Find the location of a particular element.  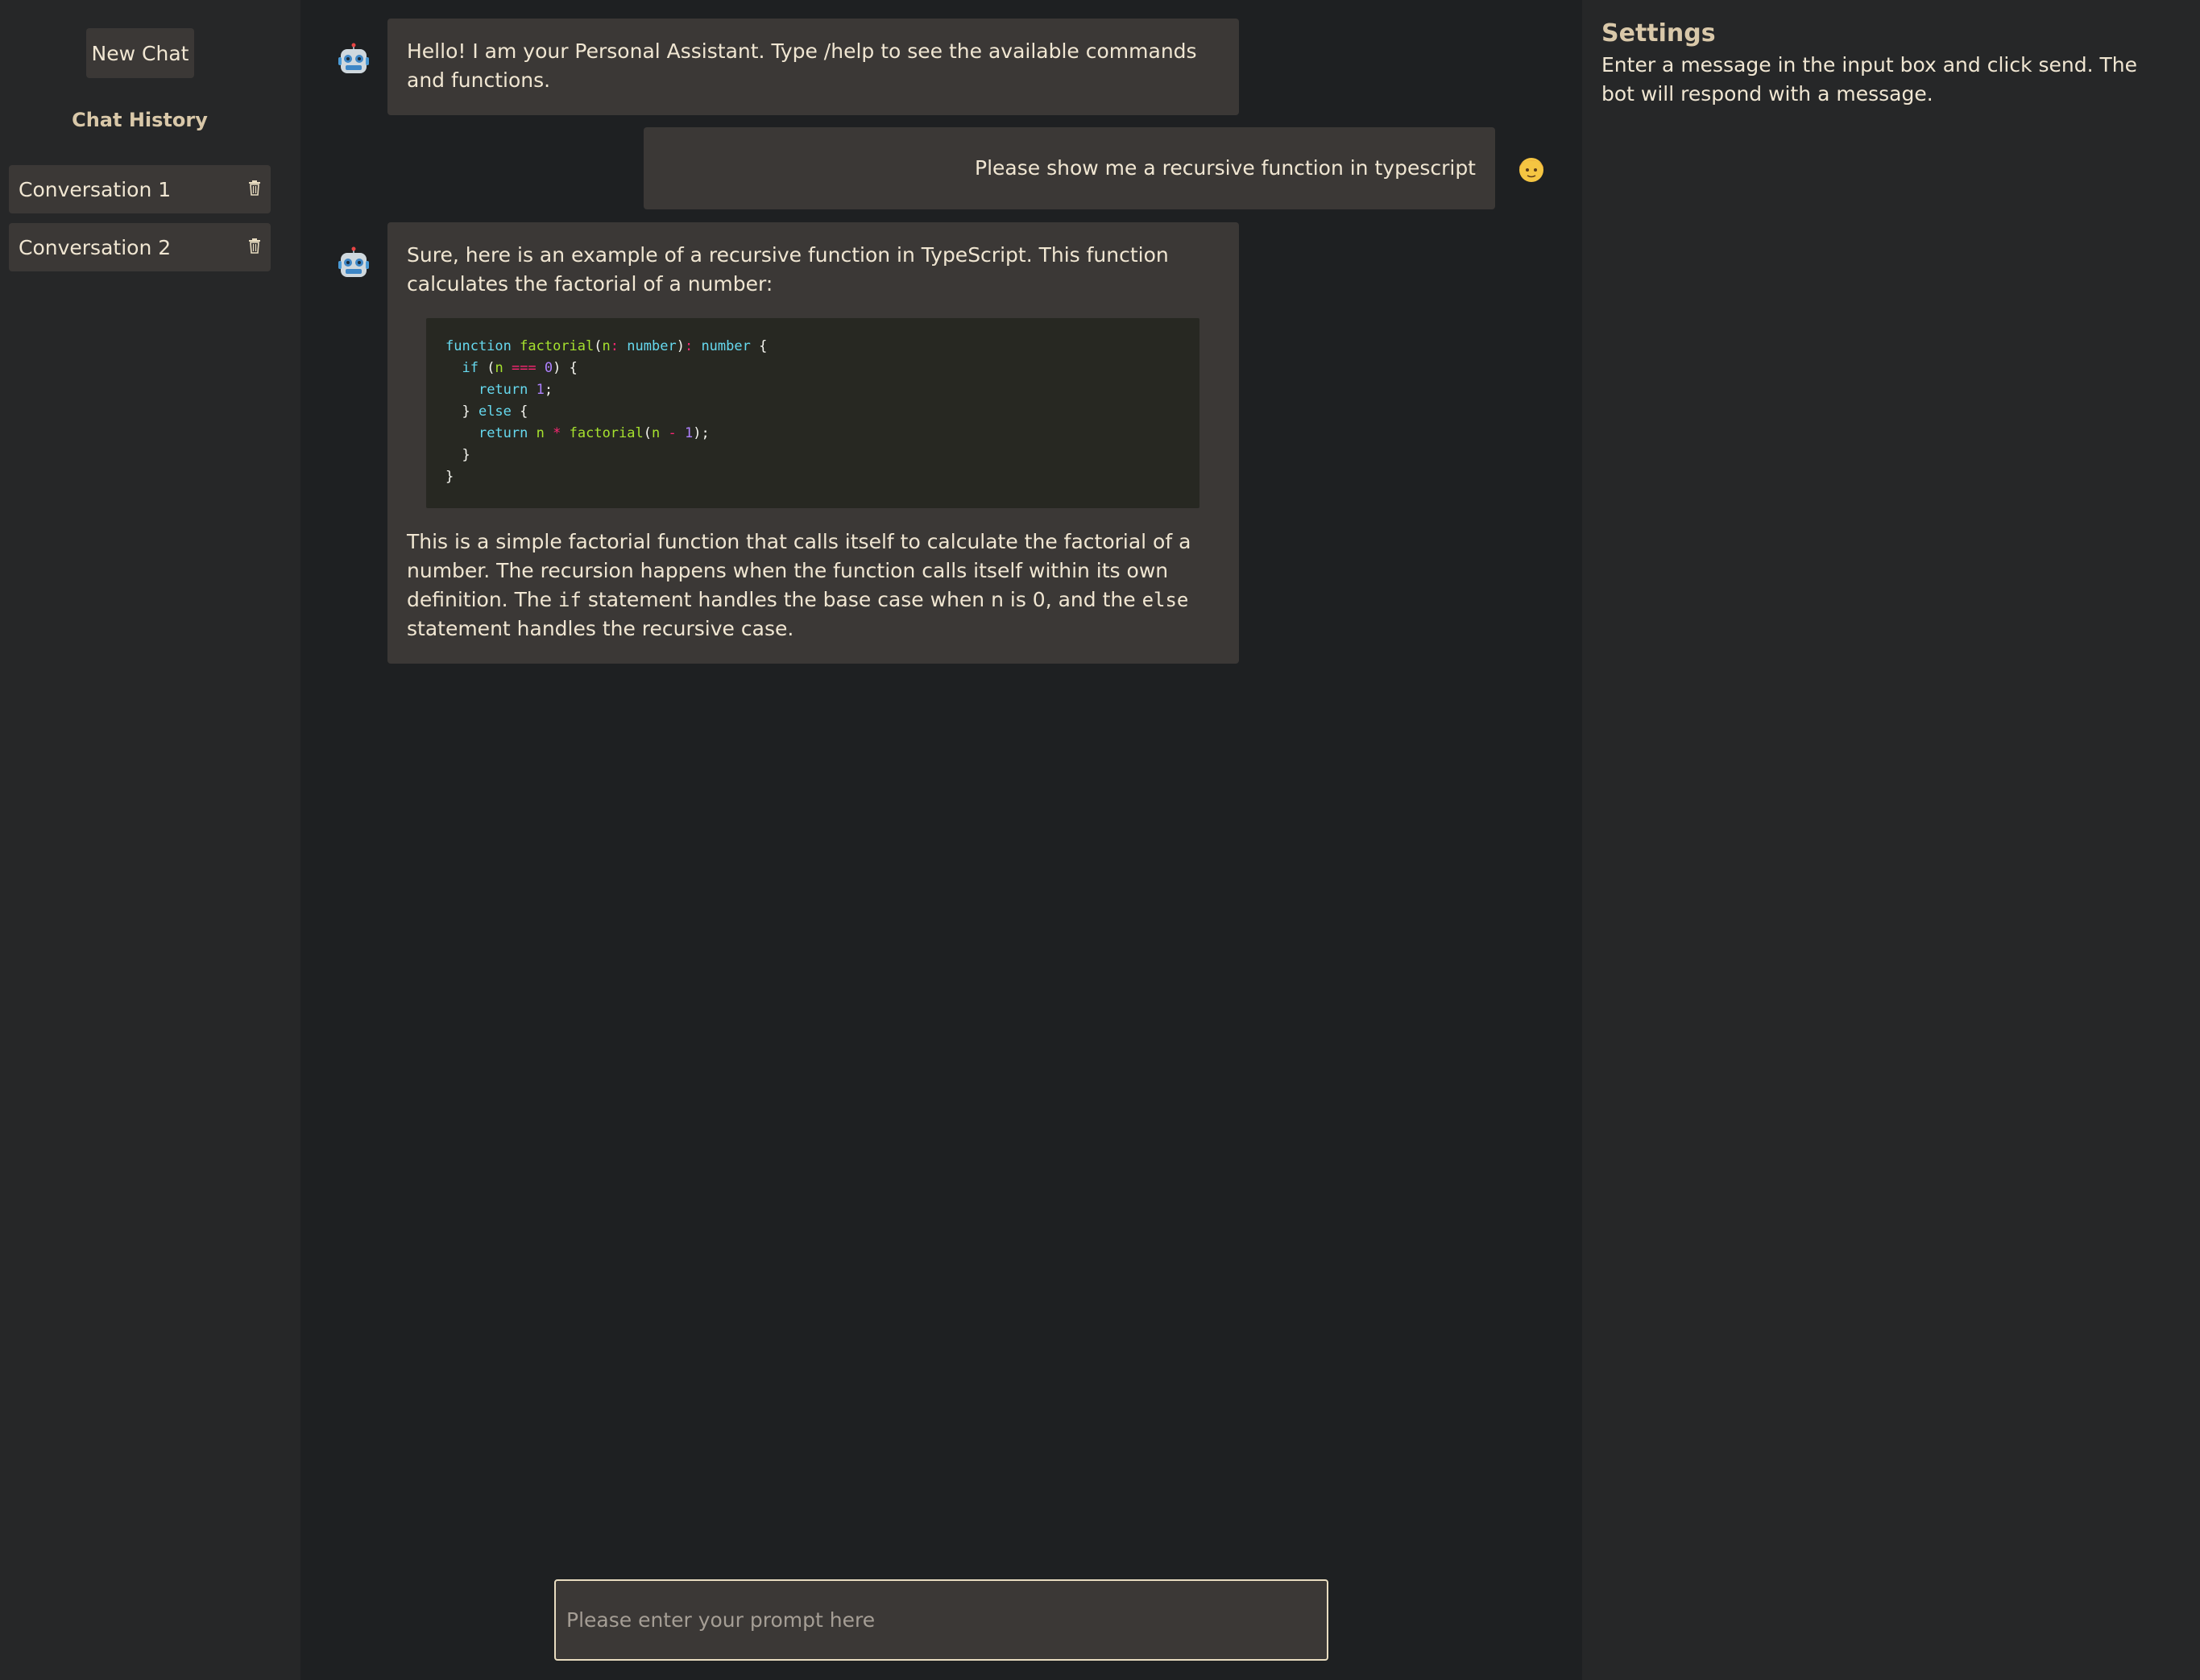

conversation-item: Conversation 2 is located at coordinates (140, 247).